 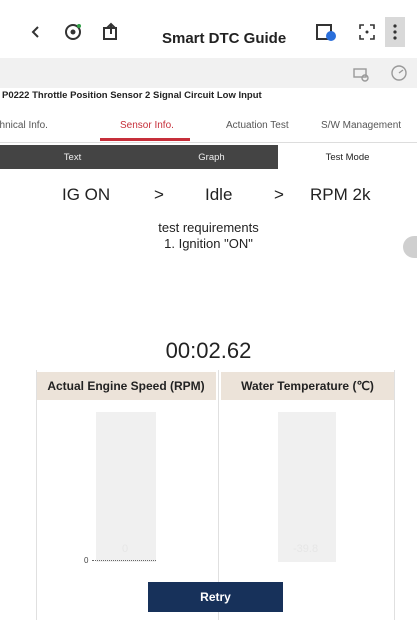 What do you see at coordinates (410, 247) in the screenshot?
I see `side-drawer-handle` at bounding box center [410, 247].